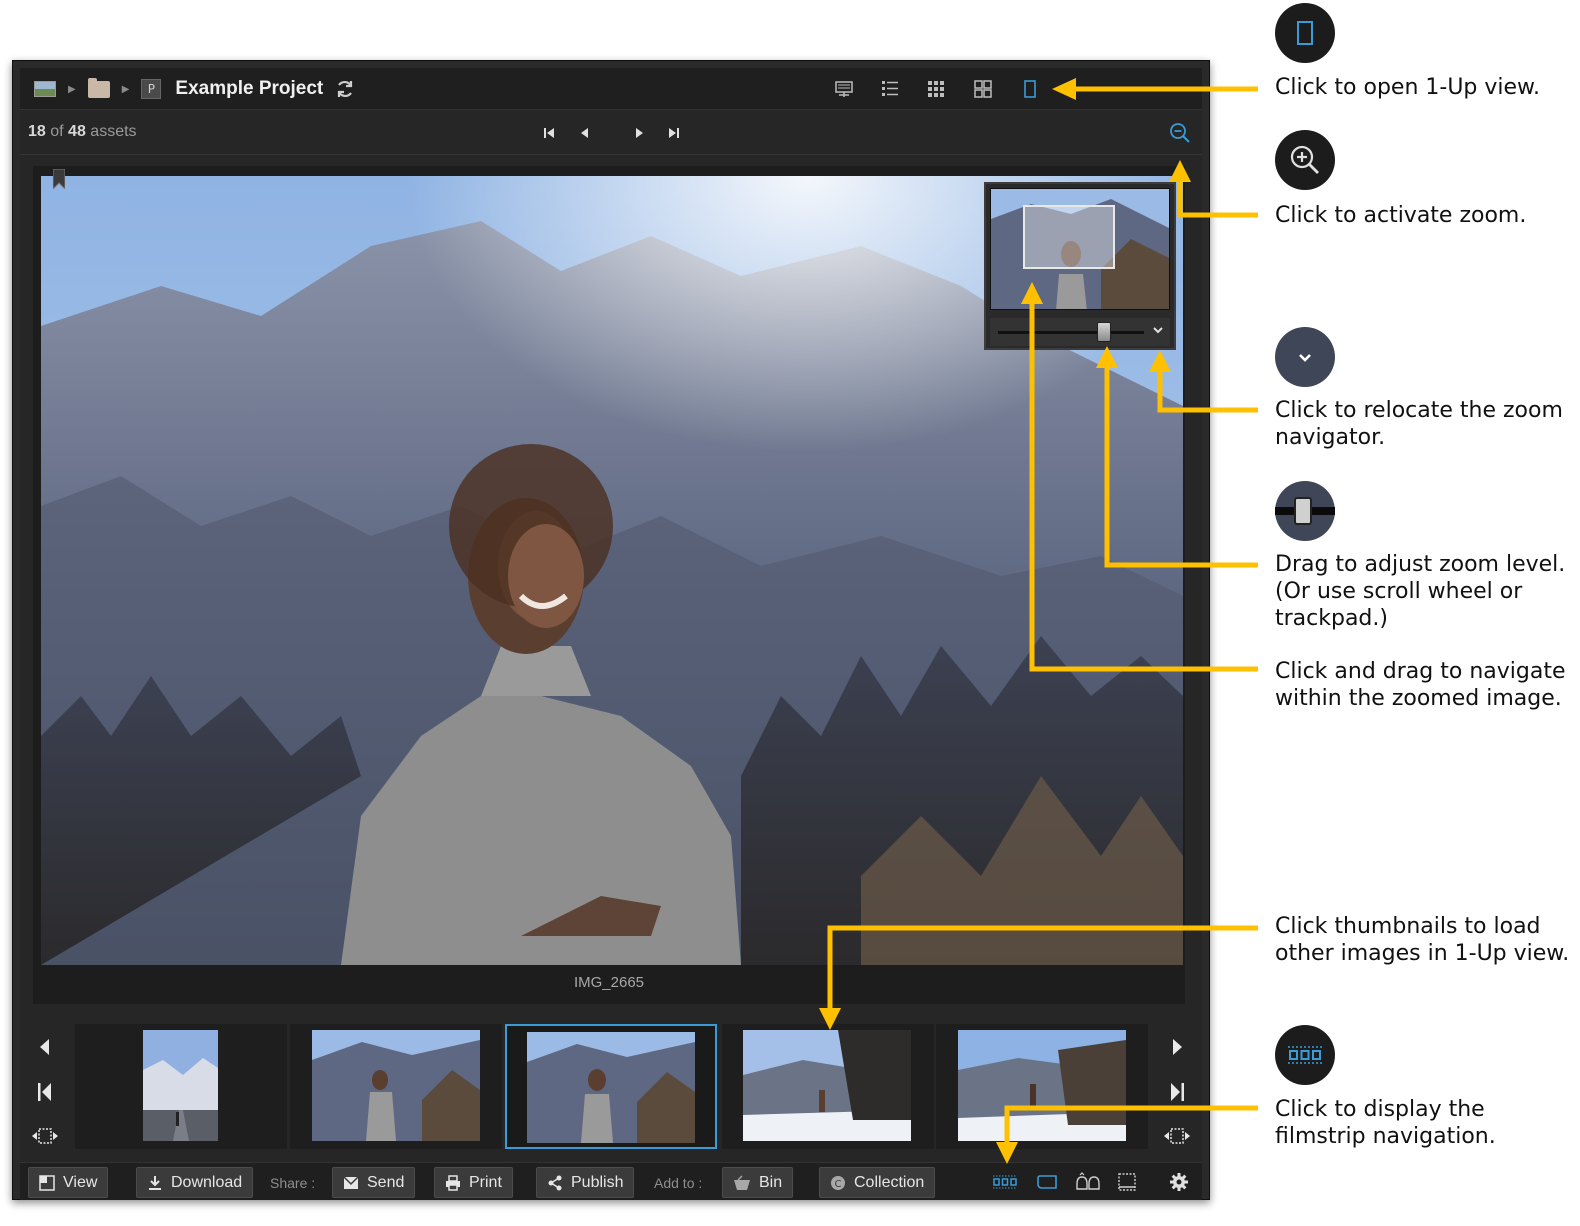  I want to click on zoom-navigator-thumbnail, so click(1080, 249).